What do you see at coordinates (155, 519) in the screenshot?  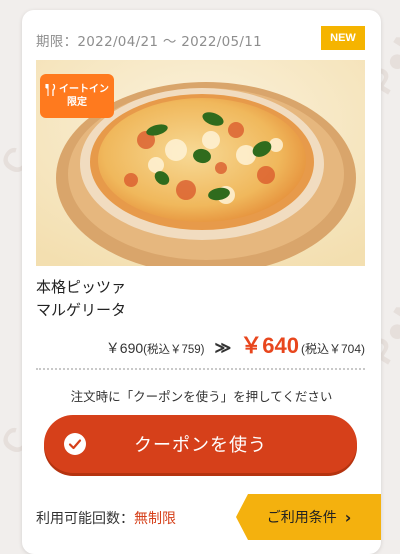 I see `usage-count-value: 無制限` at bounding box center [155, 519].